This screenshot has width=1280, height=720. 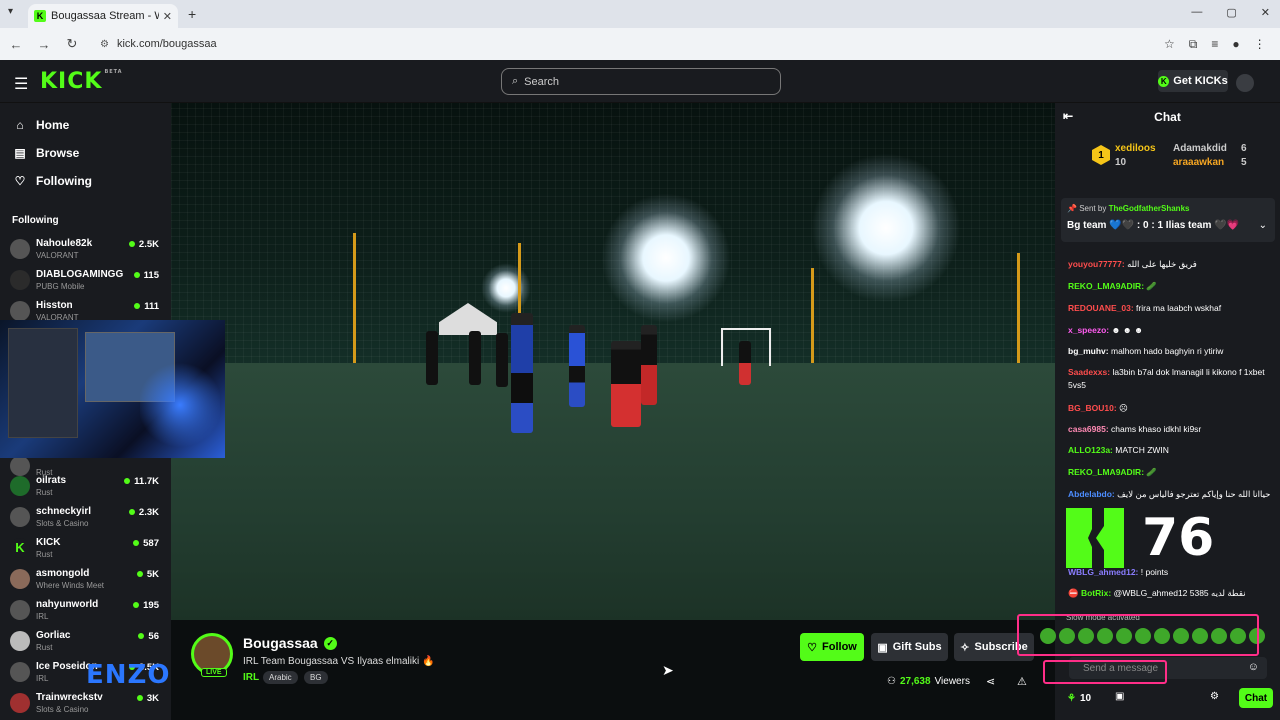 What do you see at coordinates (87, 486) in the screenshot?
I see `followed-channel: oilrats Rust 11.7K` at bounding box center [87, 486].